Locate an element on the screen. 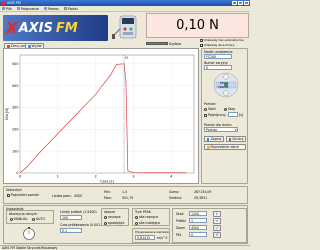 Image resolution: width=320 pixels, height=250 pixels. manual-label: MANUAL is located at coordinates (21, 219).